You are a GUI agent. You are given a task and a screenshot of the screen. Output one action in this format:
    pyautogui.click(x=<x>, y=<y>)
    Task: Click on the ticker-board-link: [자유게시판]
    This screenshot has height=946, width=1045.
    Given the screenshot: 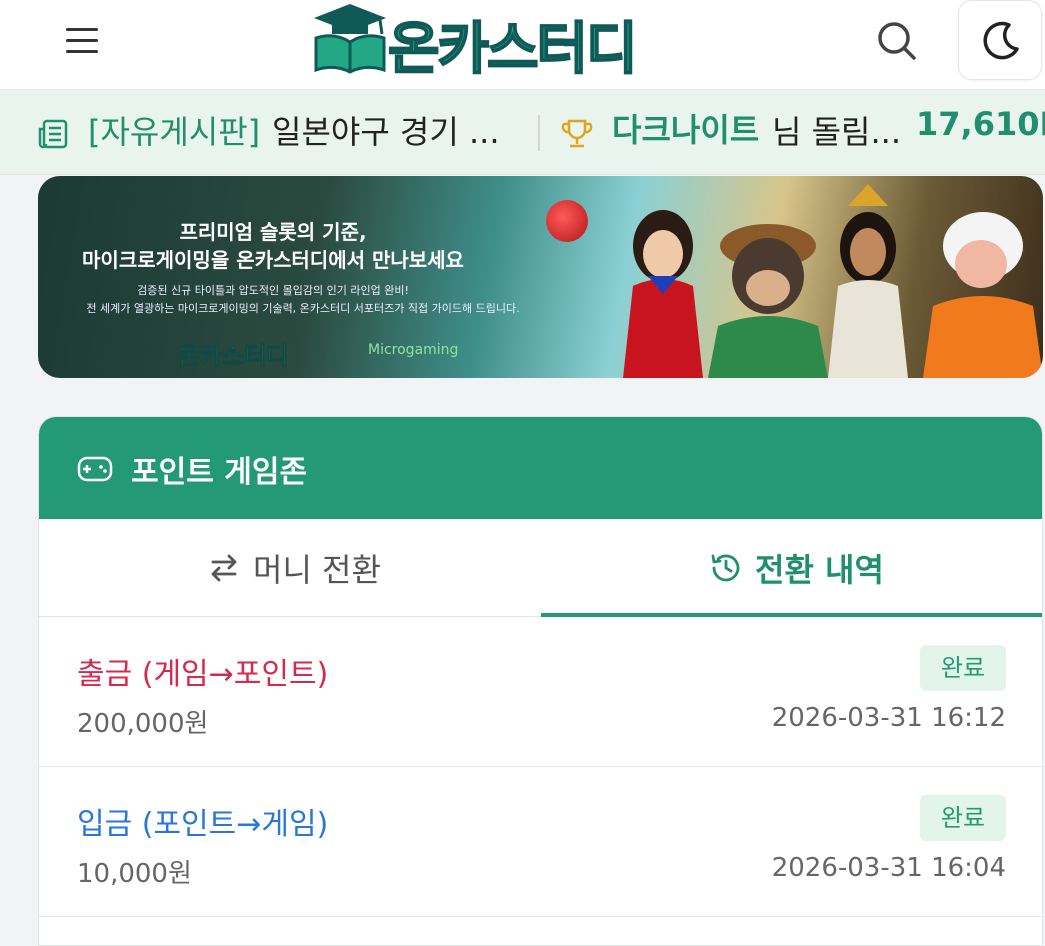 What is the action you would take?
    pyautogui.click(x=174, y=130)
    